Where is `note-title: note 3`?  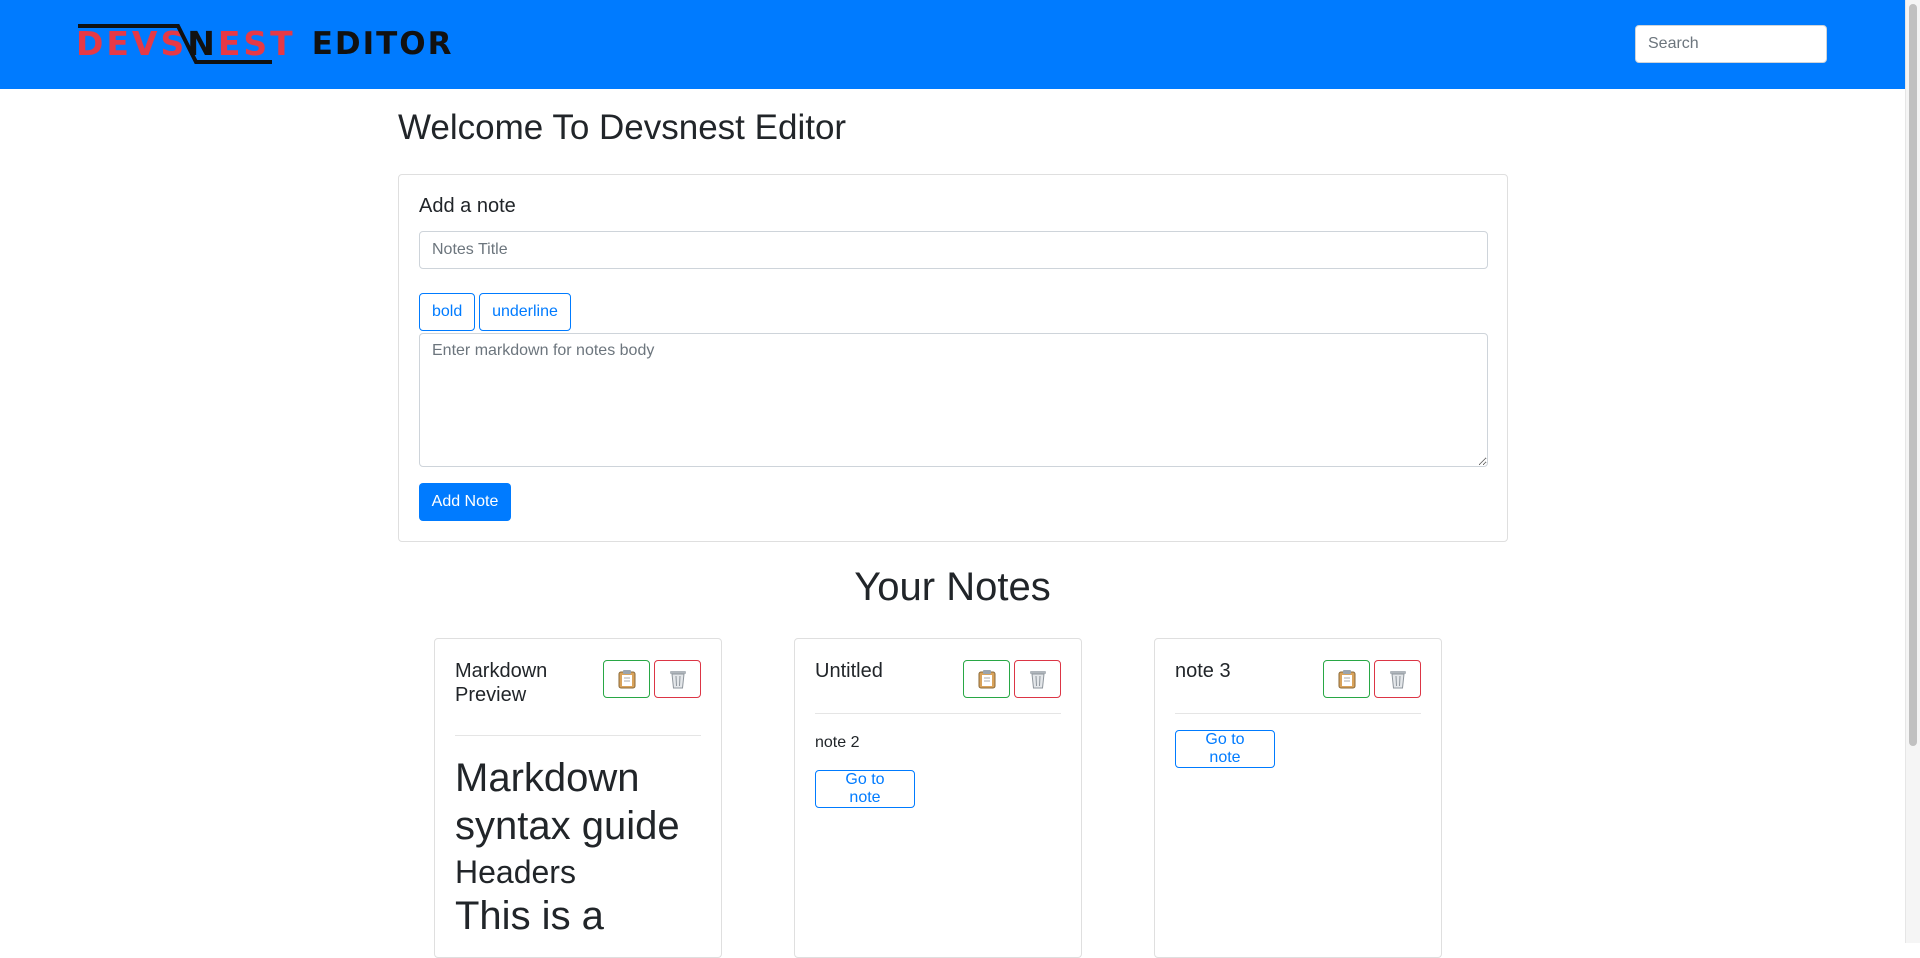 note-title: note 3 is located at coordinates (1203, 671).